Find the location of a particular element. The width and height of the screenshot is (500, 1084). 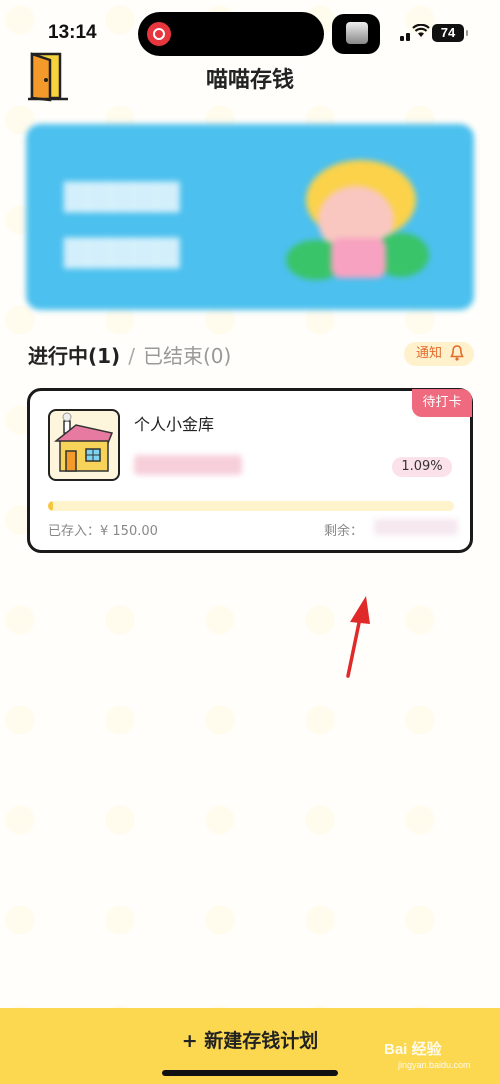

watermark-url: jingyan.baidu.com is located at coordinates (434, 1065).